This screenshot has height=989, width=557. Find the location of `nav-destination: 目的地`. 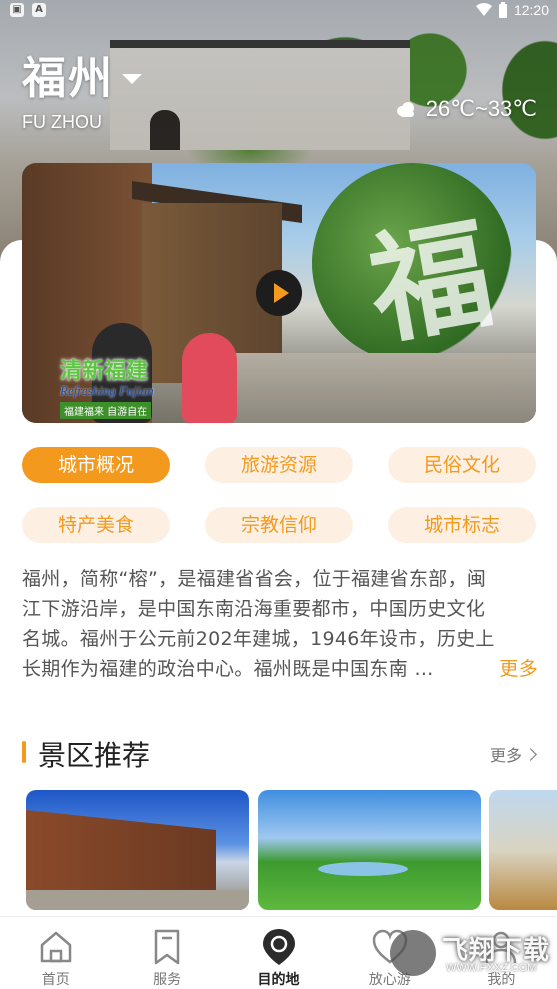

nav-destination: 目的地 is located at coordinates (278, 953).